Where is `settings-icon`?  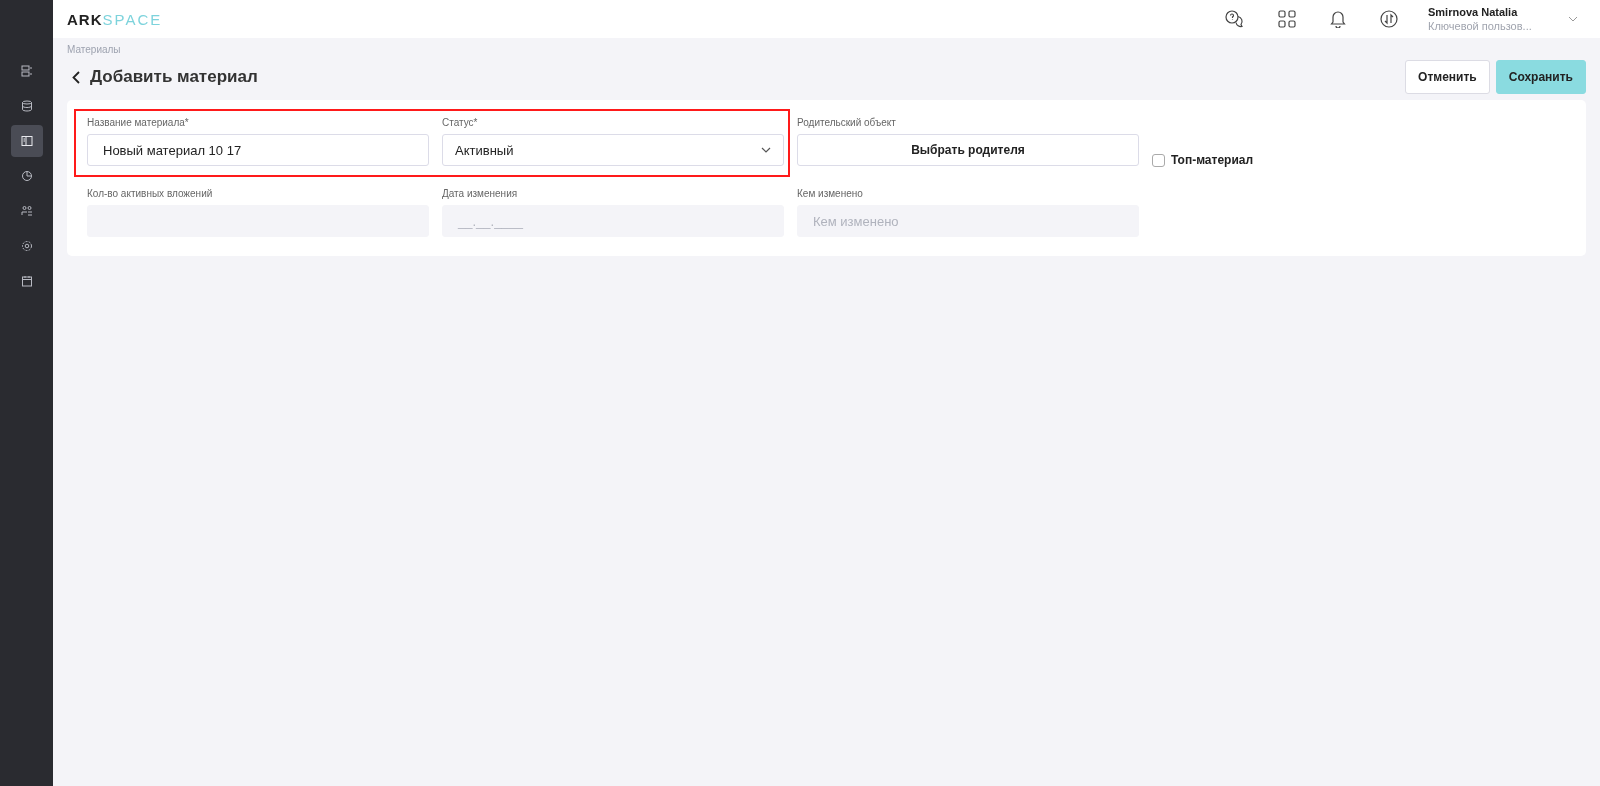
settings-icon is located at coordinates (26, 246).